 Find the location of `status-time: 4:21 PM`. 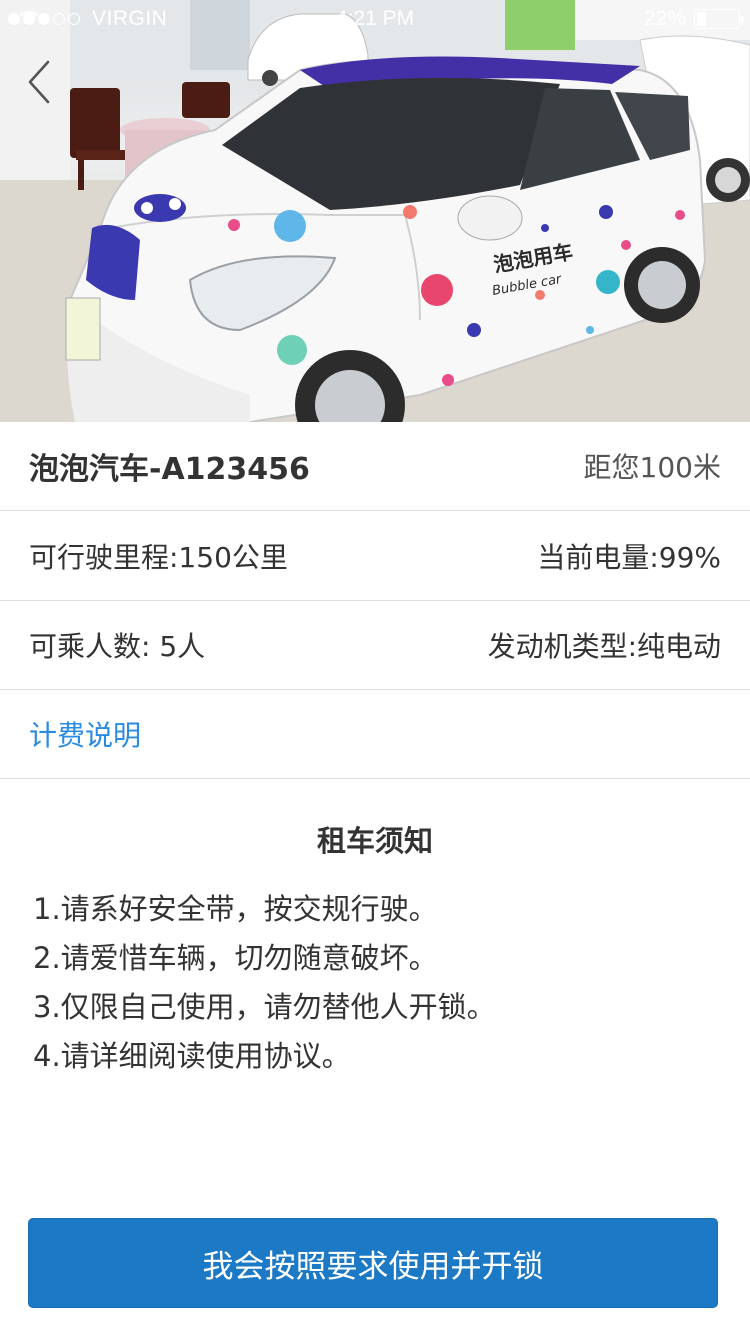

status-time: 4:21 PM is located at coordinates (375, 18).